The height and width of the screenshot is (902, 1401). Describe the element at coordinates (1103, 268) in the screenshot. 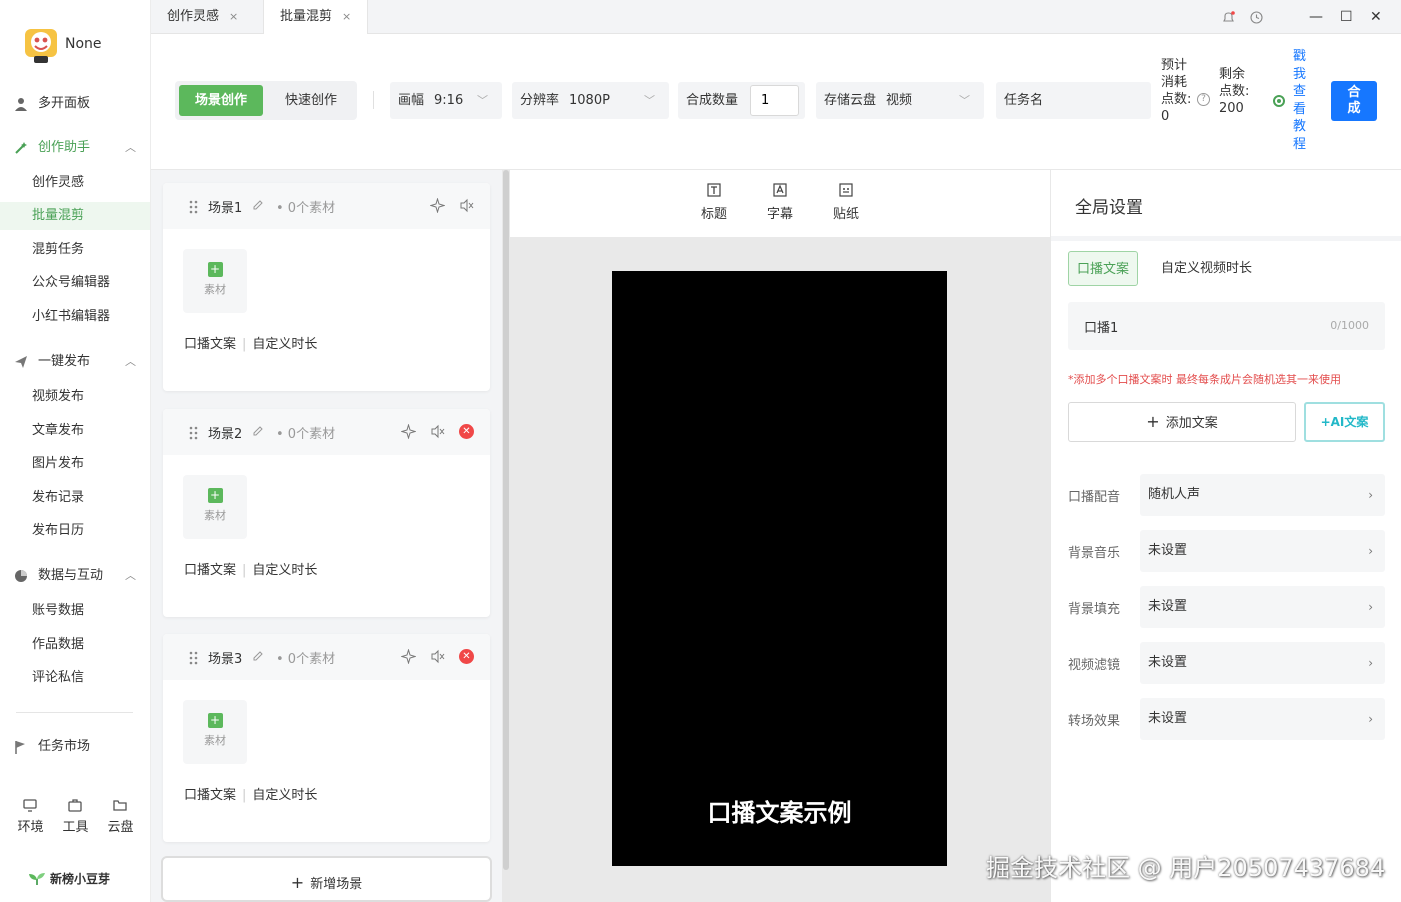

I see `tab-voice-copy: 口播文案` at that location.